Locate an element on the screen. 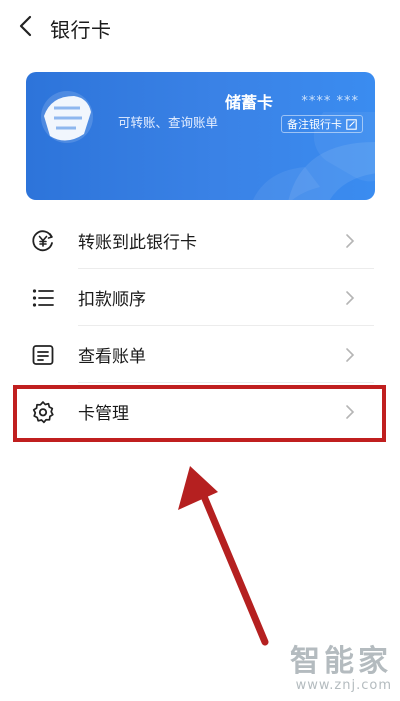 The height and width of the screenshot is (701, 400). card-number: **** *** is located at coordinates (330, 101).